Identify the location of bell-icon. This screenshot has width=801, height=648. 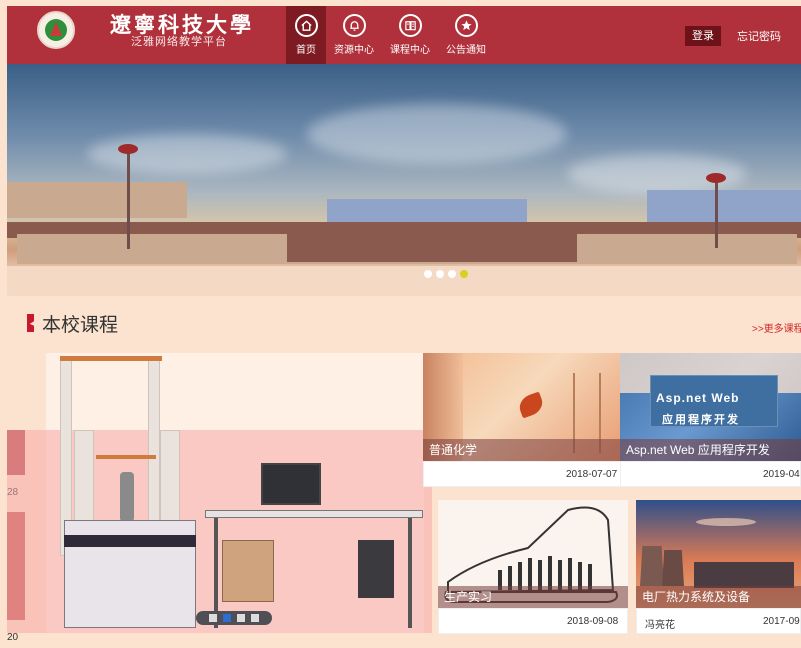
(354, 25).